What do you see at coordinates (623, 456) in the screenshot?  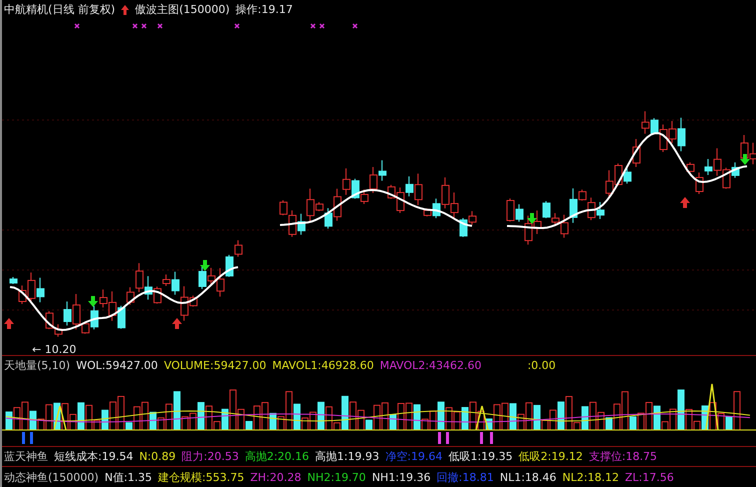 I see `indicator-value: 支撑位:18.75` at bounding box center [623, 456].